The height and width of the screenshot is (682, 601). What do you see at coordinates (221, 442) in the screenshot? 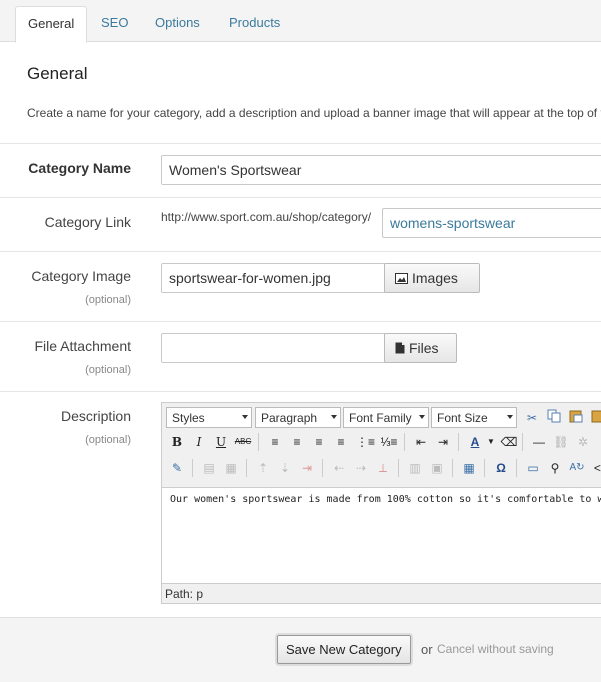
I see `underline-icon: U` at bounding box center [221, 442].